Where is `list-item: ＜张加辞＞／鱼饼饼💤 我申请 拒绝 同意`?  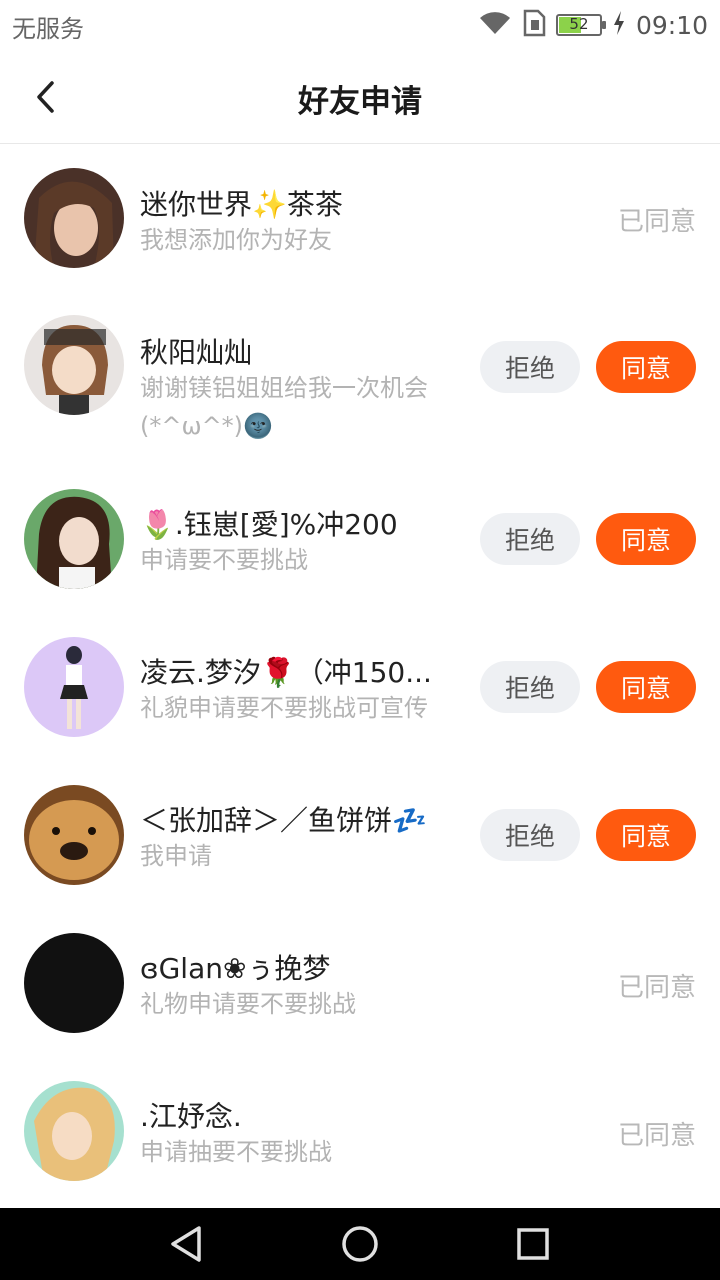
list-item: ＜张加辞＞／鱼饼饼💤 我申请 拒绝 同意 is located at coordinates (360, 859).